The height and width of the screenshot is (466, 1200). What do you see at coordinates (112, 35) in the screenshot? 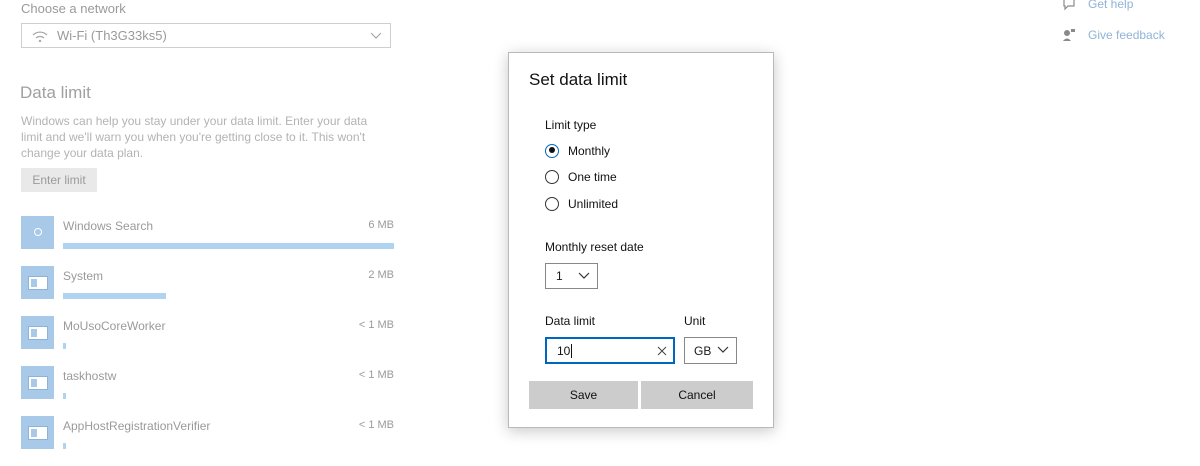
I see `network-dropdown-value: Wi-Fi (Th3G33ks5)` at bounding box center [112, 35].